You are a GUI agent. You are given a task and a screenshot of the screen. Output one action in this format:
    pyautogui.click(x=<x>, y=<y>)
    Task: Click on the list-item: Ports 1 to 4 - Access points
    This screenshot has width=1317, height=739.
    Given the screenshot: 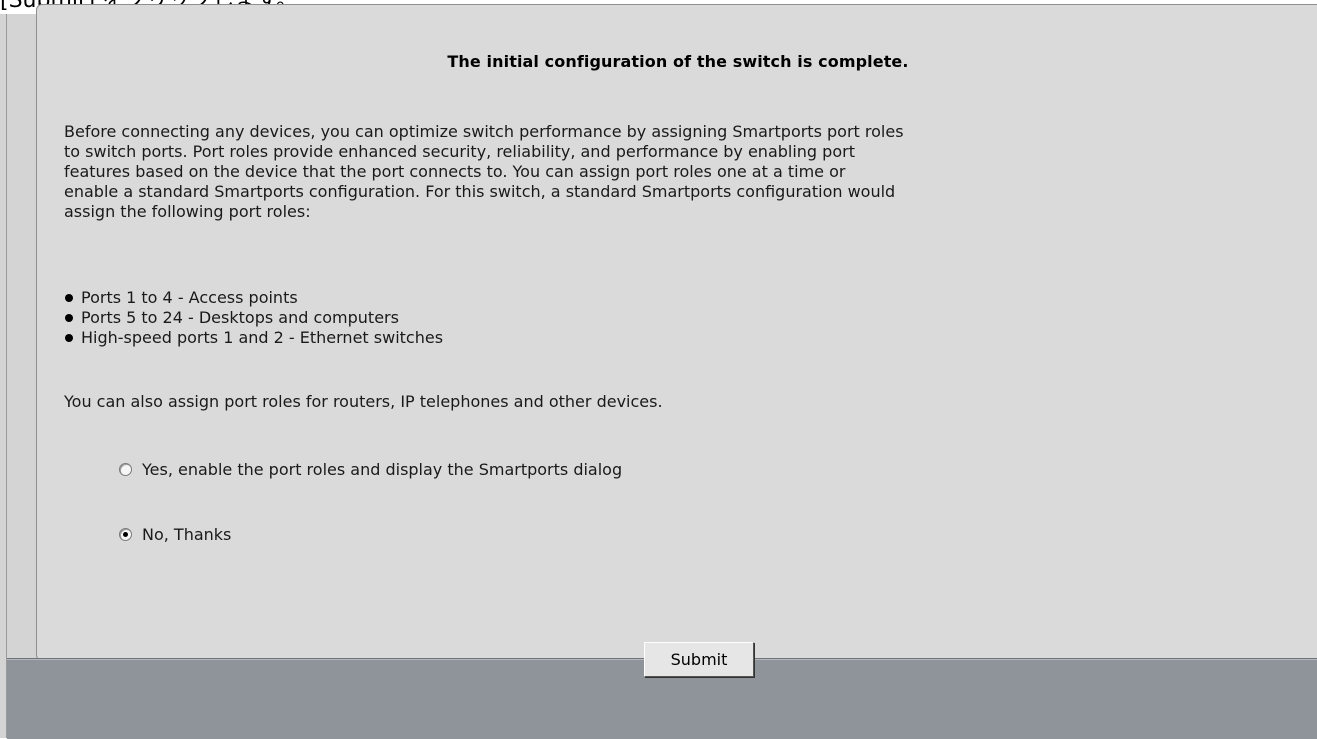 What is the action you would take?
    pyautogui.click(x=253, y=298)
    